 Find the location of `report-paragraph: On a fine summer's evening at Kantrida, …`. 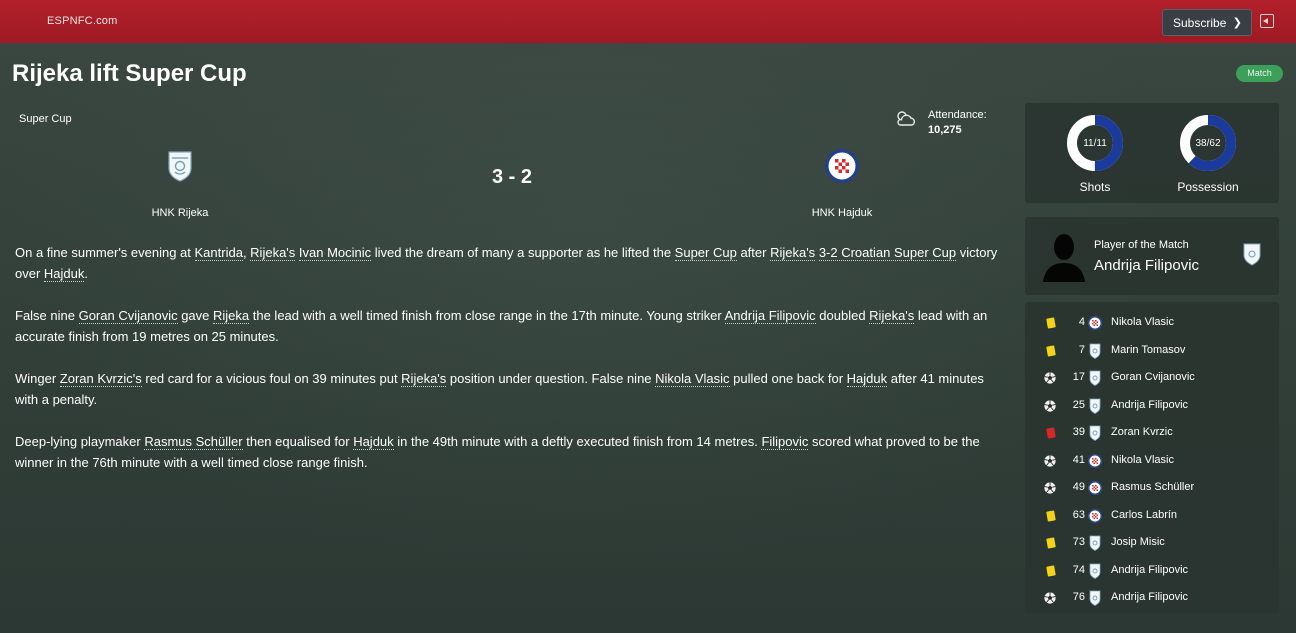

report-paragraph: On a fine summer's evening at Kantrida, … is located at coordinates (512, 263).